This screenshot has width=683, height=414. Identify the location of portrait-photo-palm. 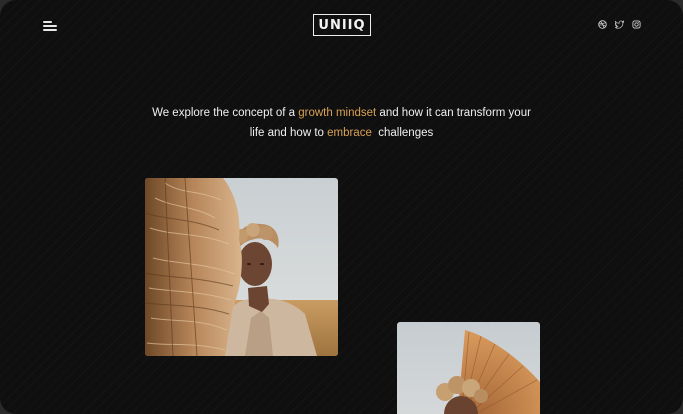
(468, 368).